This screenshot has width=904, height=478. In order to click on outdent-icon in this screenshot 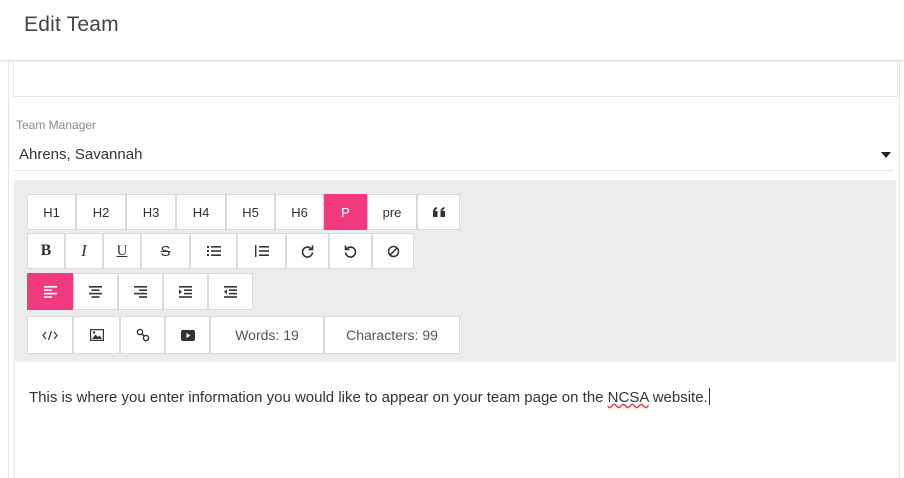, I will do `click(230, 291)`.